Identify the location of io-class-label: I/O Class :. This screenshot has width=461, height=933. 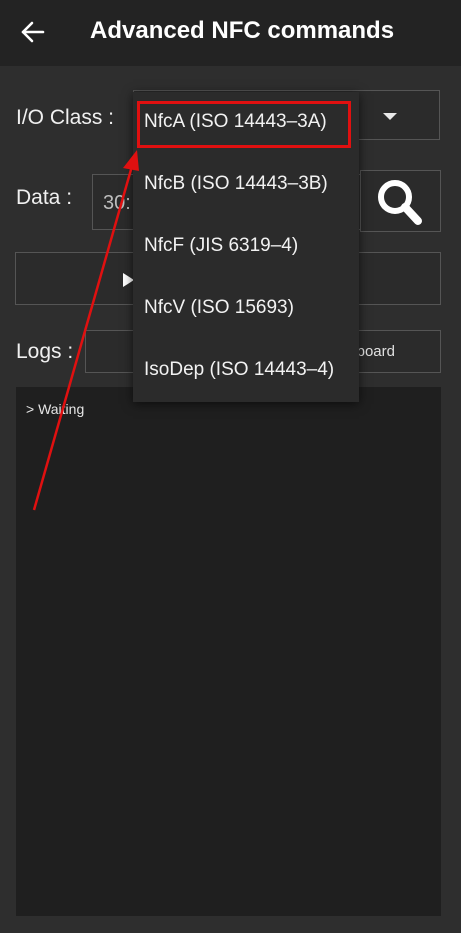
(65, 117).